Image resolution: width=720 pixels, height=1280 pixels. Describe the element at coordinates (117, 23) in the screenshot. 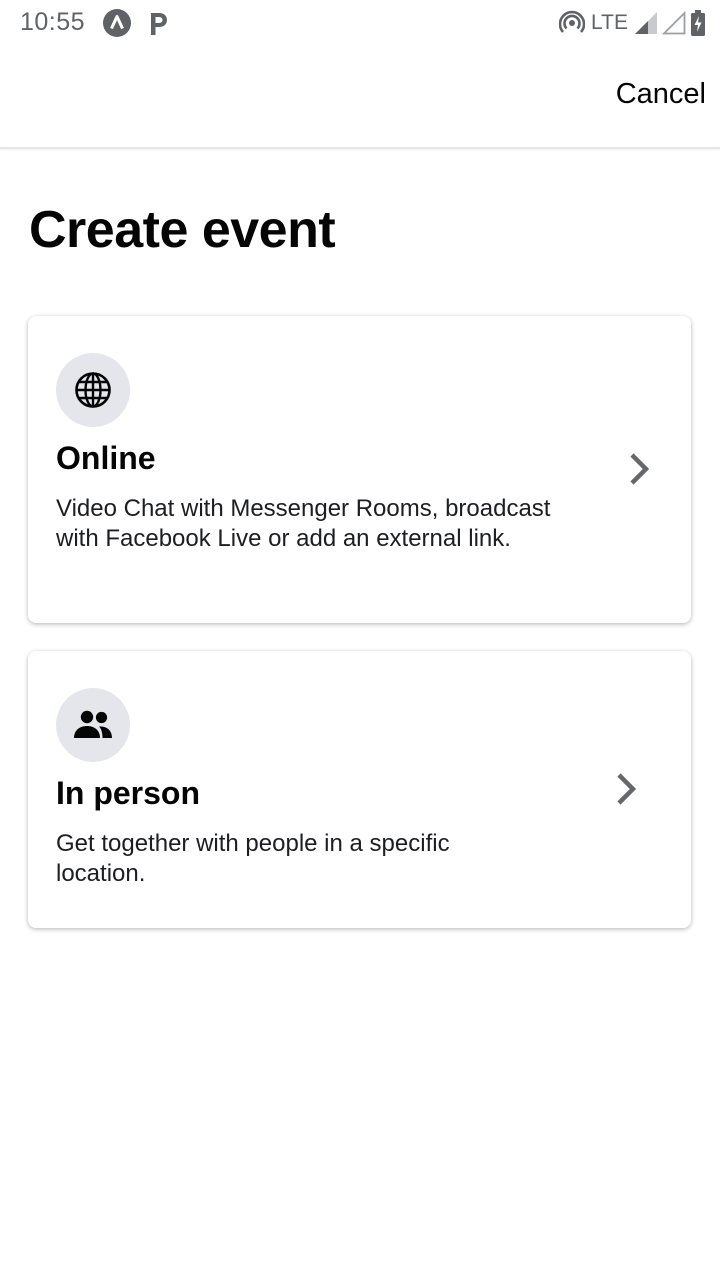

I see `notification-a-icon` at that location.